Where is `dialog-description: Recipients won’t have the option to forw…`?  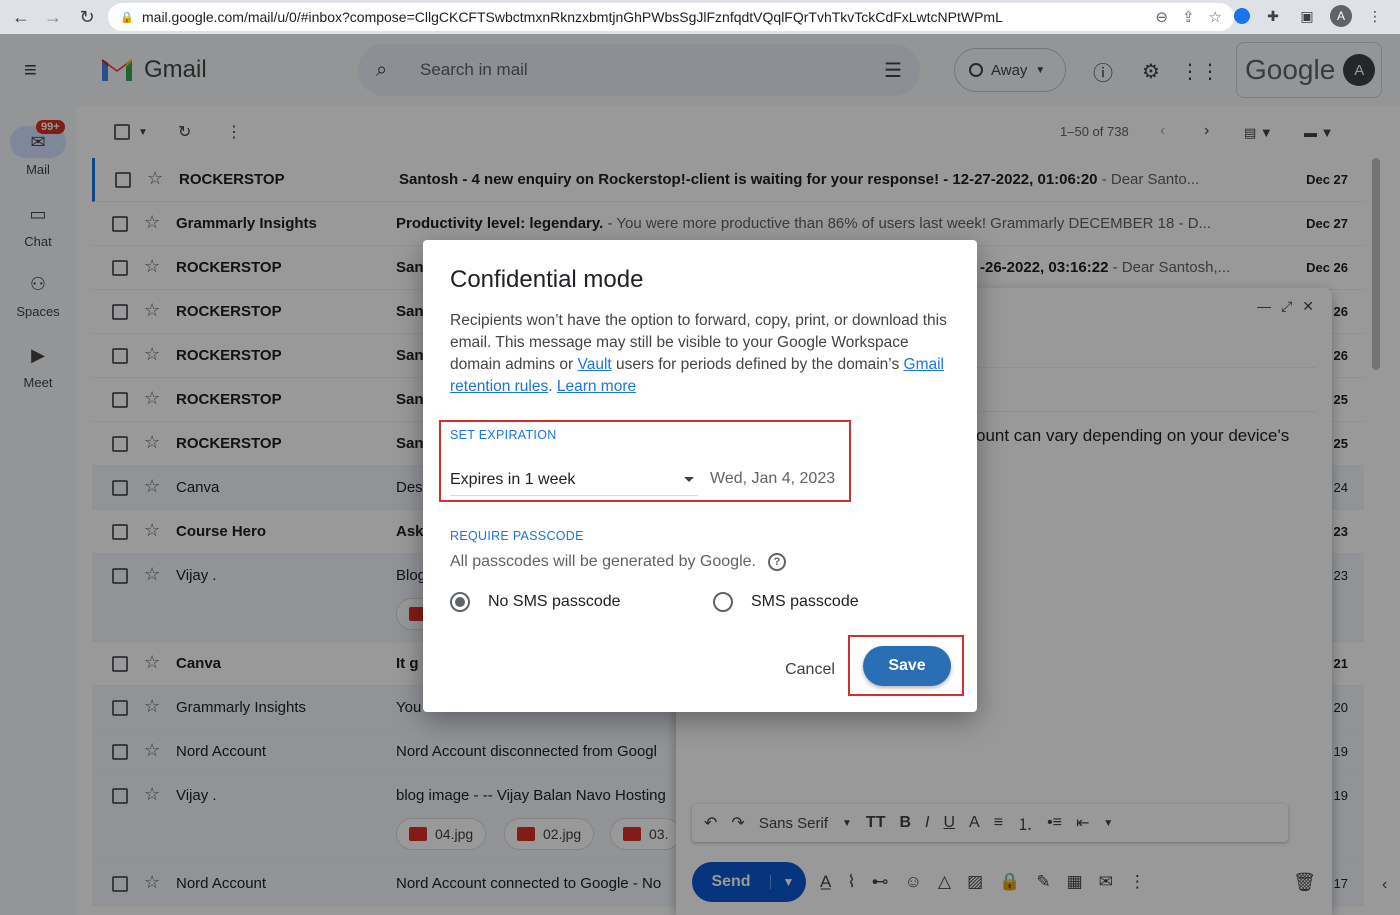 dialog-description: Recipients won’t have the option to forw… is located at coordinates (698, 353).